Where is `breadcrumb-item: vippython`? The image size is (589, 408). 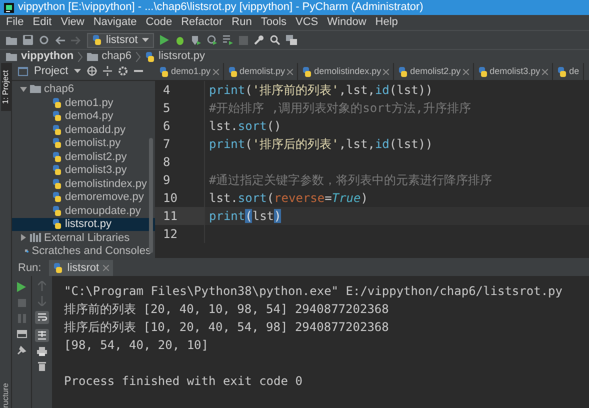 breadcrumb-item: vippython is located at coordinates (47, 56).